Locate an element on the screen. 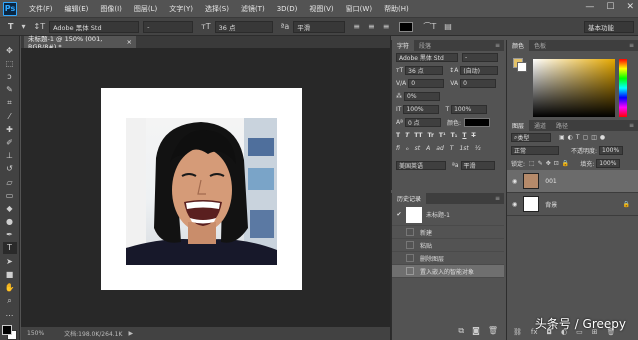 The image size is (638, 340). anti-alias-select: 平滑 is located at coordinates (319, 26).